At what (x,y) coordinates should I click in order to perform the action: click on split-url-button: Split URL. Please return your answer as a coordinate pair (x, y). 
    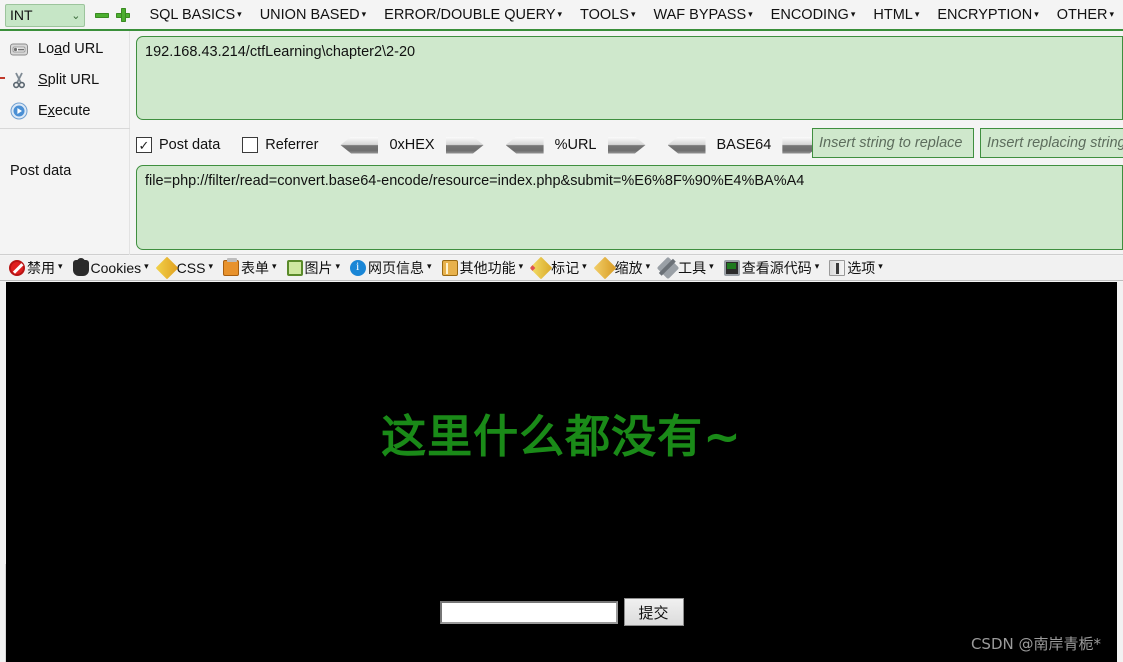
    Looking at the image, I should click on (65, 79).